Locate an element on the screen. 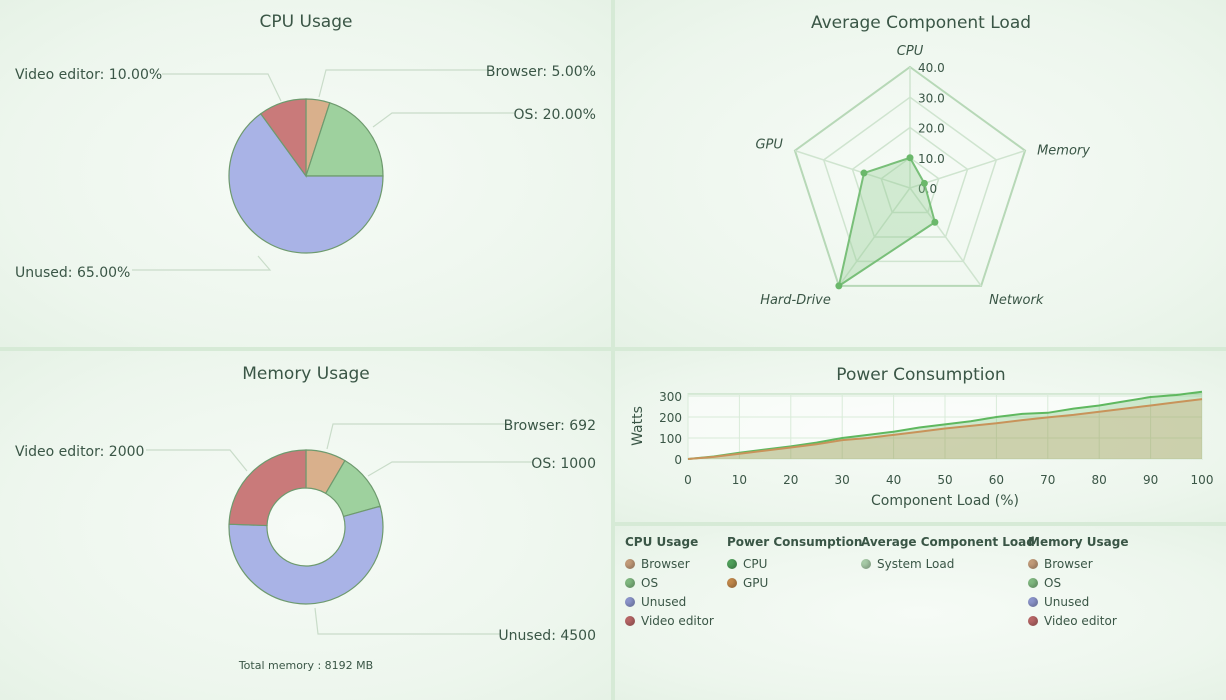  legend-group-title: CPU Usage is located at coordinates (662, 542).